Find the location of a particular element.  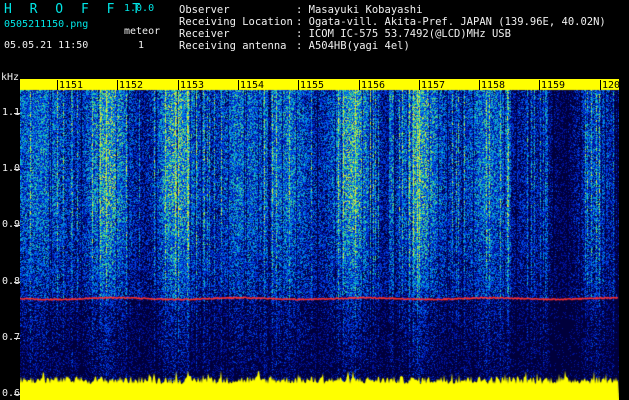

meteor-count: 1 is located at coordinates (141, 45).